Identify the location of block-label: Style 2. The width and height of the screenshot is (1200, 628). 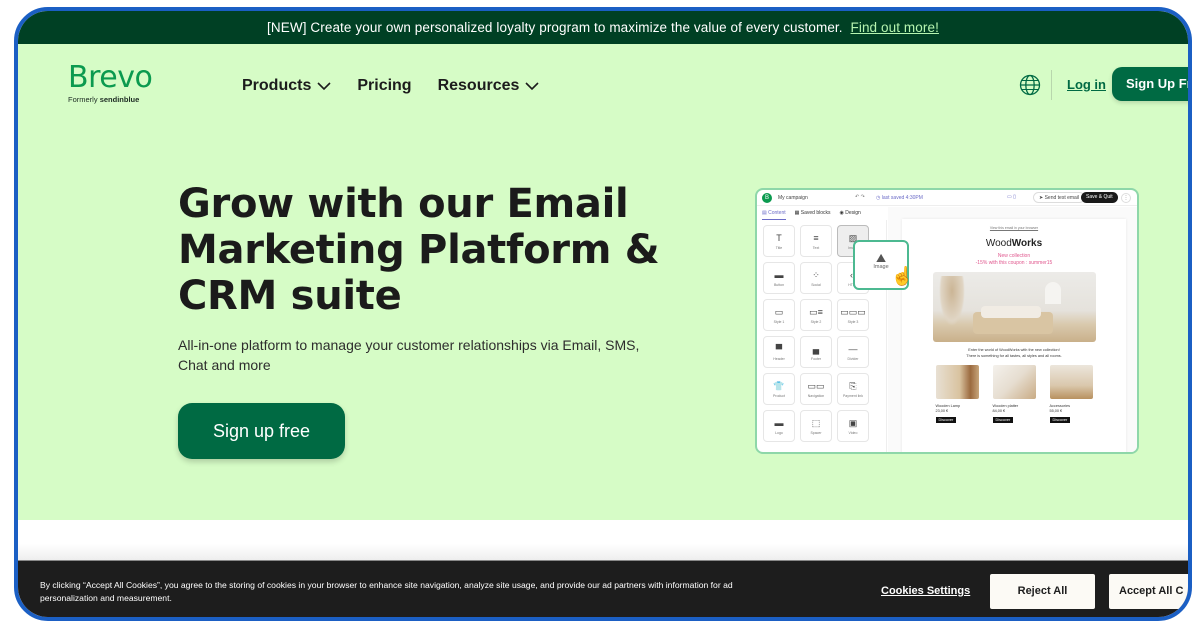
(816, 322).